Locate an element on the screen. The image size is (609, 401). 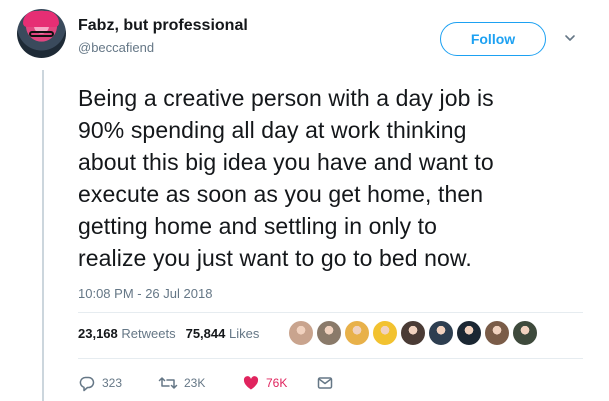
envelope-icon is located at coordinates (325, 383).